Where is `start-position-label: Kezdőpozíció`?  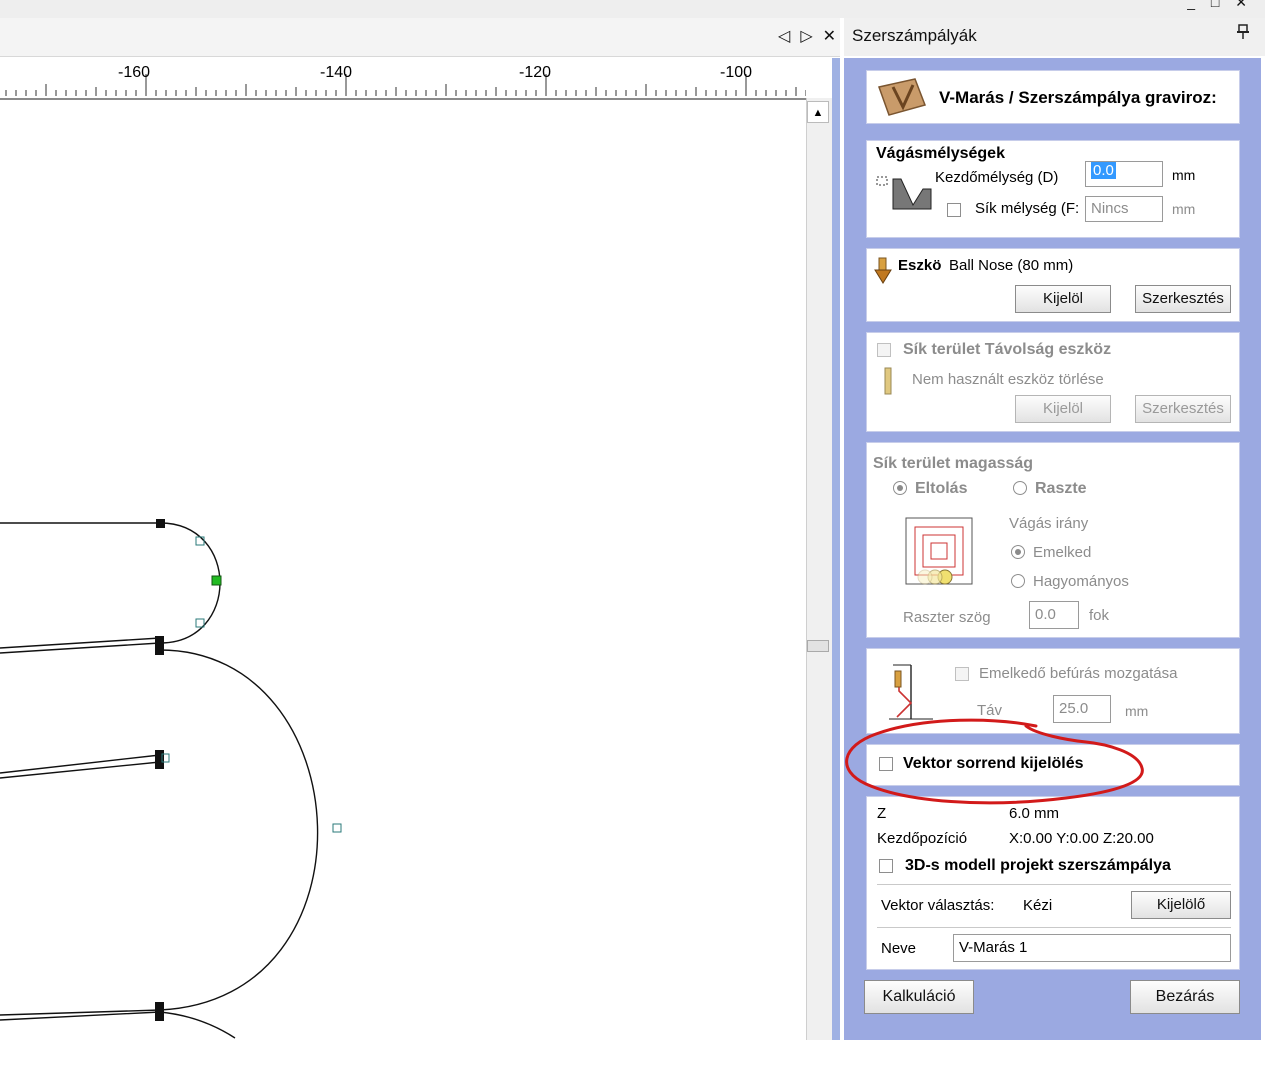 start-position-label: Kezdőpozíció is located at coordinates (922, 838).